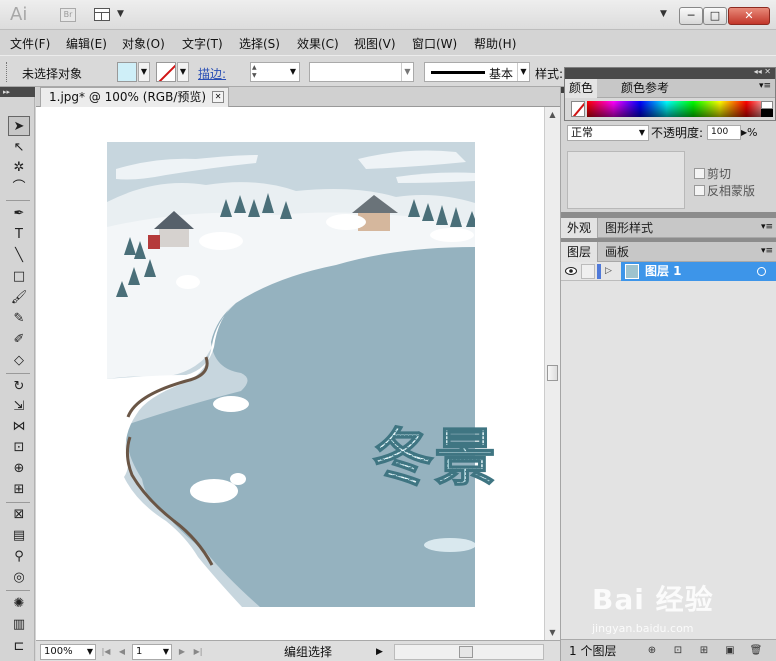 The image size is (776, 661). I want to click on eyedropper-tool-icon: ⚲, so click(19, 557).